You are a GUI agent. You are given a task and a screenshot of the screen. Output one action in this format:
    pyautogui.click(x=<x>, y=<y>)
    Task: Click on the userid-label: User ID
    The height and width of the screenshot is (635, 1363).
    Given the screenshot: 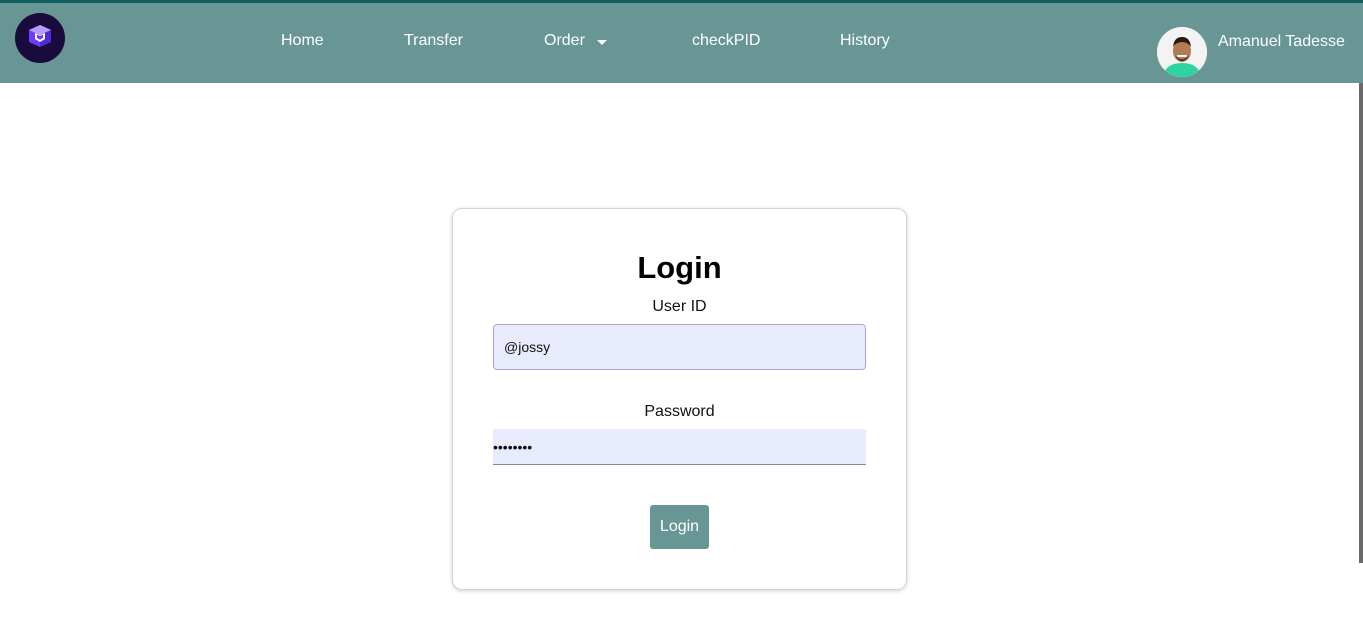 What is the action you would take?
    pyautogui.click(x=679, y=306)
    